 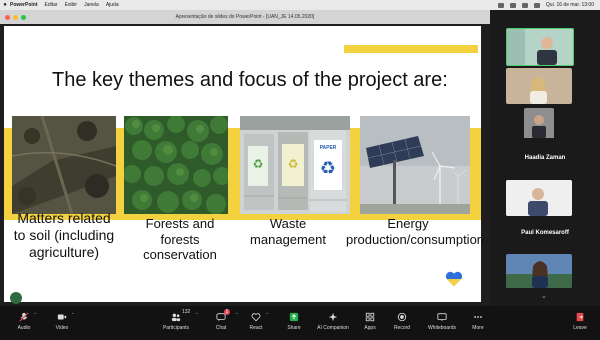 What do you see at coordinates (91, 5) in the screenshot?
I see `menu-janela: Janela` at bounding box center [91, 5].